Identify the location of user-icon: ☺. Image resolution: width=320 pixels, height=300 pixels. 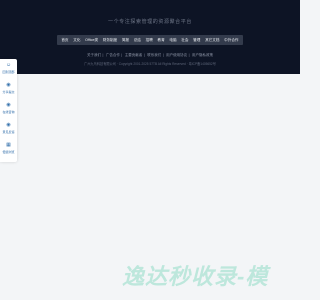
(9, 65).